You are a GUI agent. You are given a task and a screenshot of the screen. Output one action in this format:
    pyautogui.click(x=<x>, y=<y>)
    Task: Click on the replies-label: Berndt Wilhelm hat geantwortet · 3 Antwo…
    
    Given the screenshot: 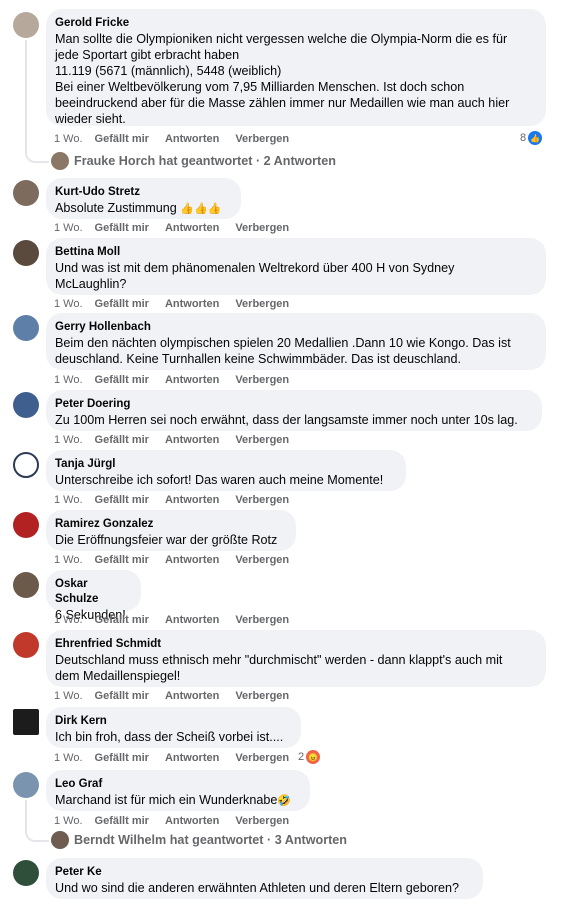 What is the action you would take?
    pyautogui.click(x=210, y=840)
    